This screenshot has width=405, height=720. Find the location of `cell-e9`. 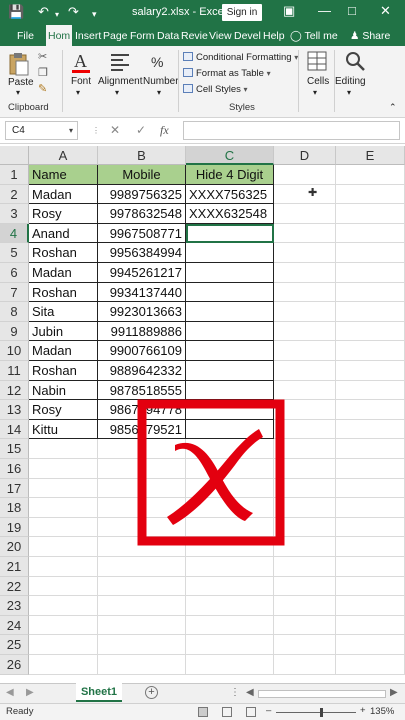

cell-e9 is located at coordinates (370, 331).